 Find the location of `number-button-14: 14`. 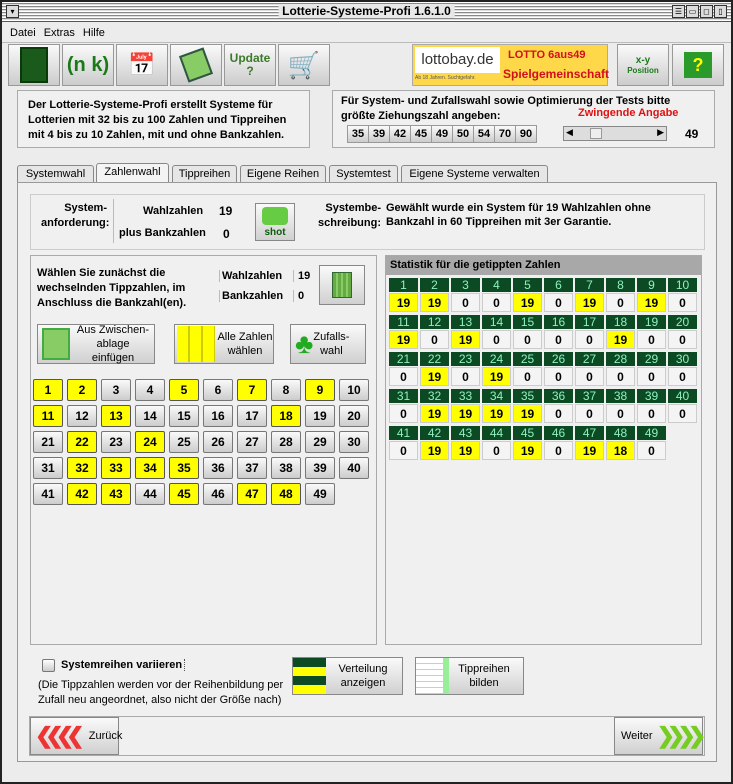

number-button-14: 14 is located at coordinates (150, 416).